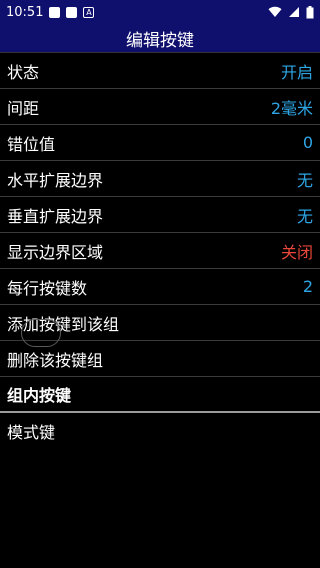  I want to click on setting-row-show-bound-area: 显示边界区域 关闭, so click(160, 251).